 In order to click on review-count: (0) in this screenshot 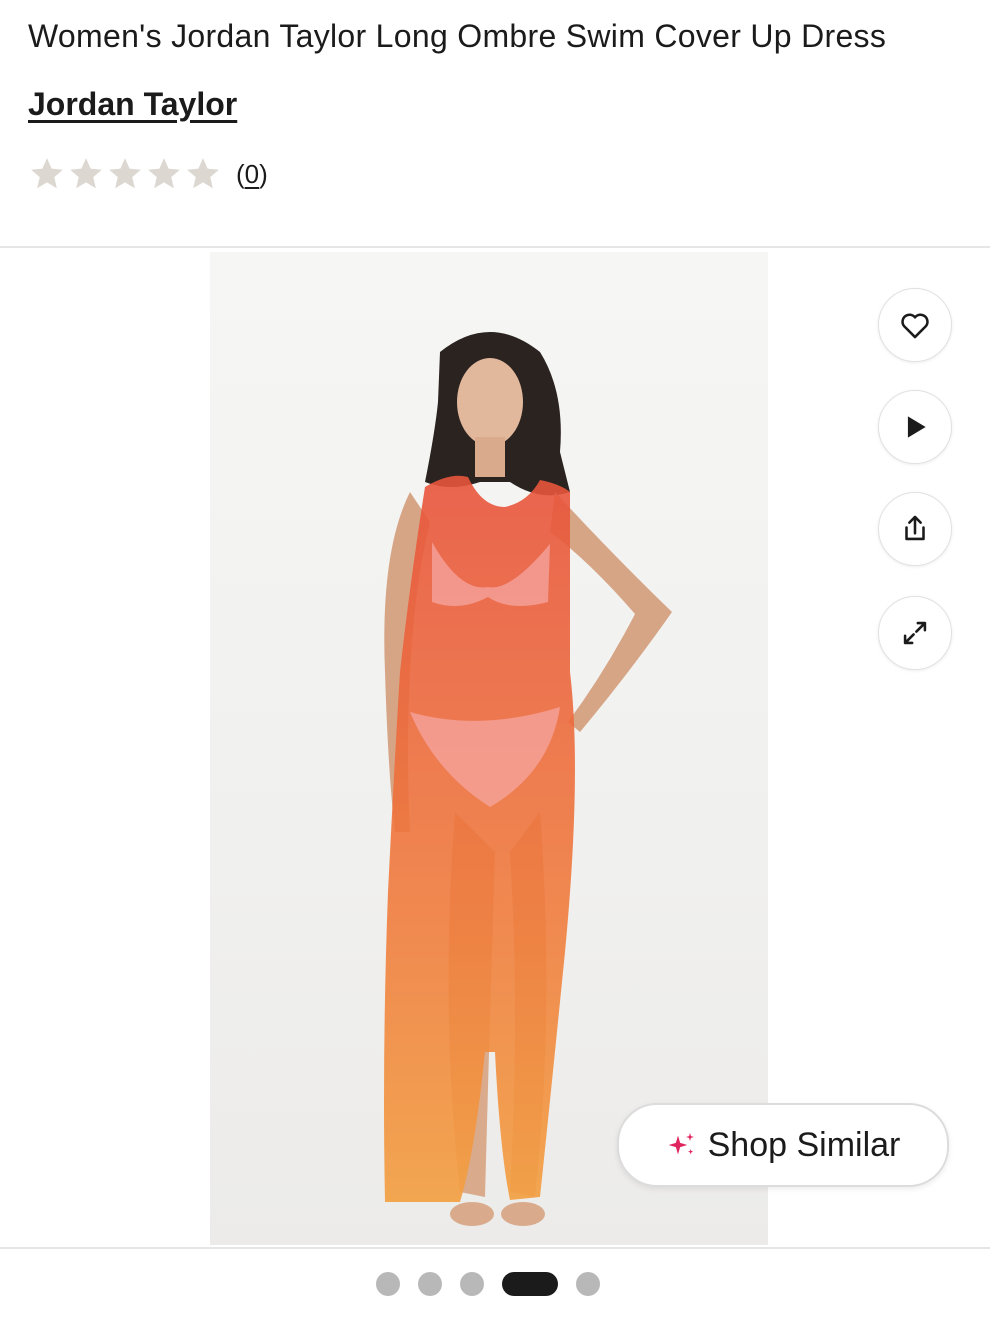, I will do `click(252, 174)`.